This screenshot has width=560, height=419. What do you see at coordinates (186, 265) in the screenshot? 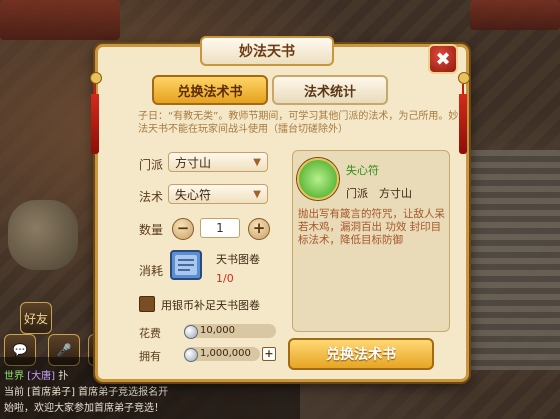
I see `scroll-book-icon` at bounding box center [186, 265].